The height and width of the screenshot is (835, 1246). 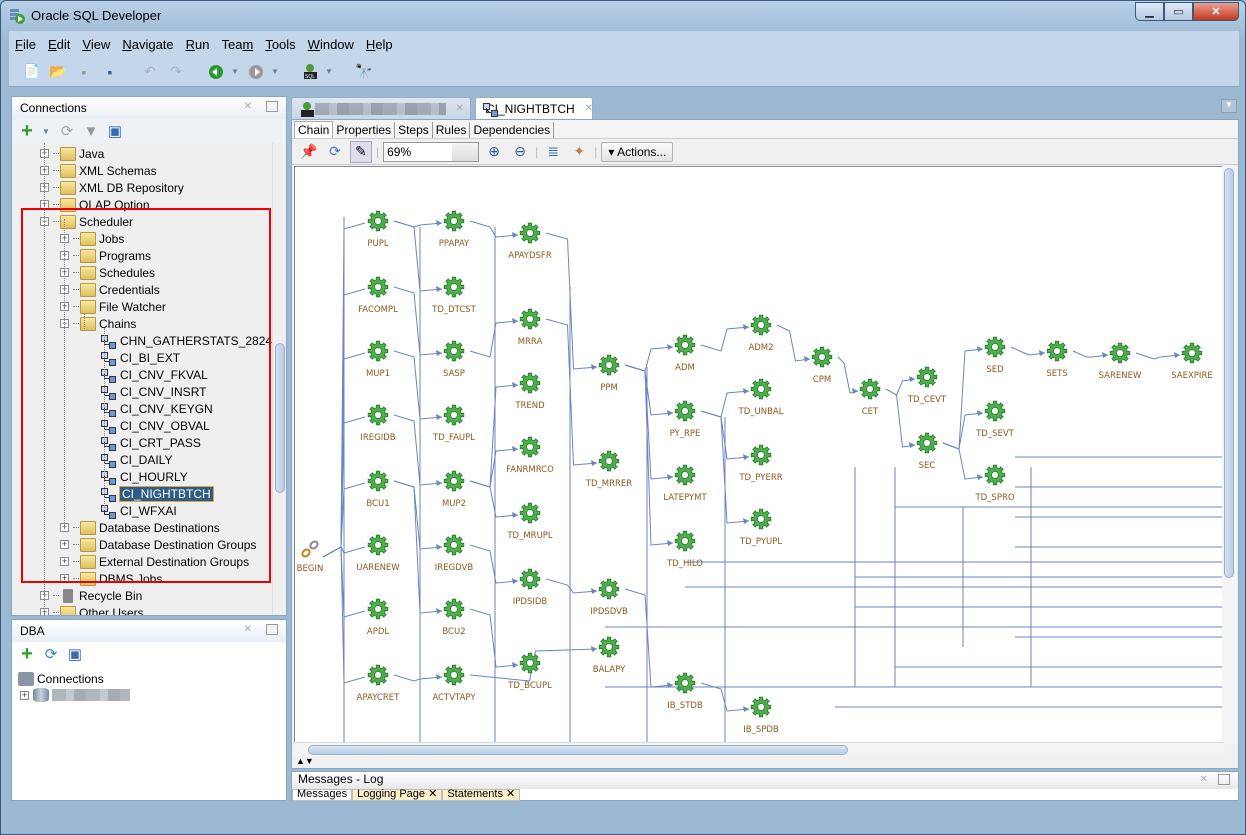 What do you see at coordinates (25, 44) in the screenshot?
I see `menu-file: File` at bounding box center [25, 44].